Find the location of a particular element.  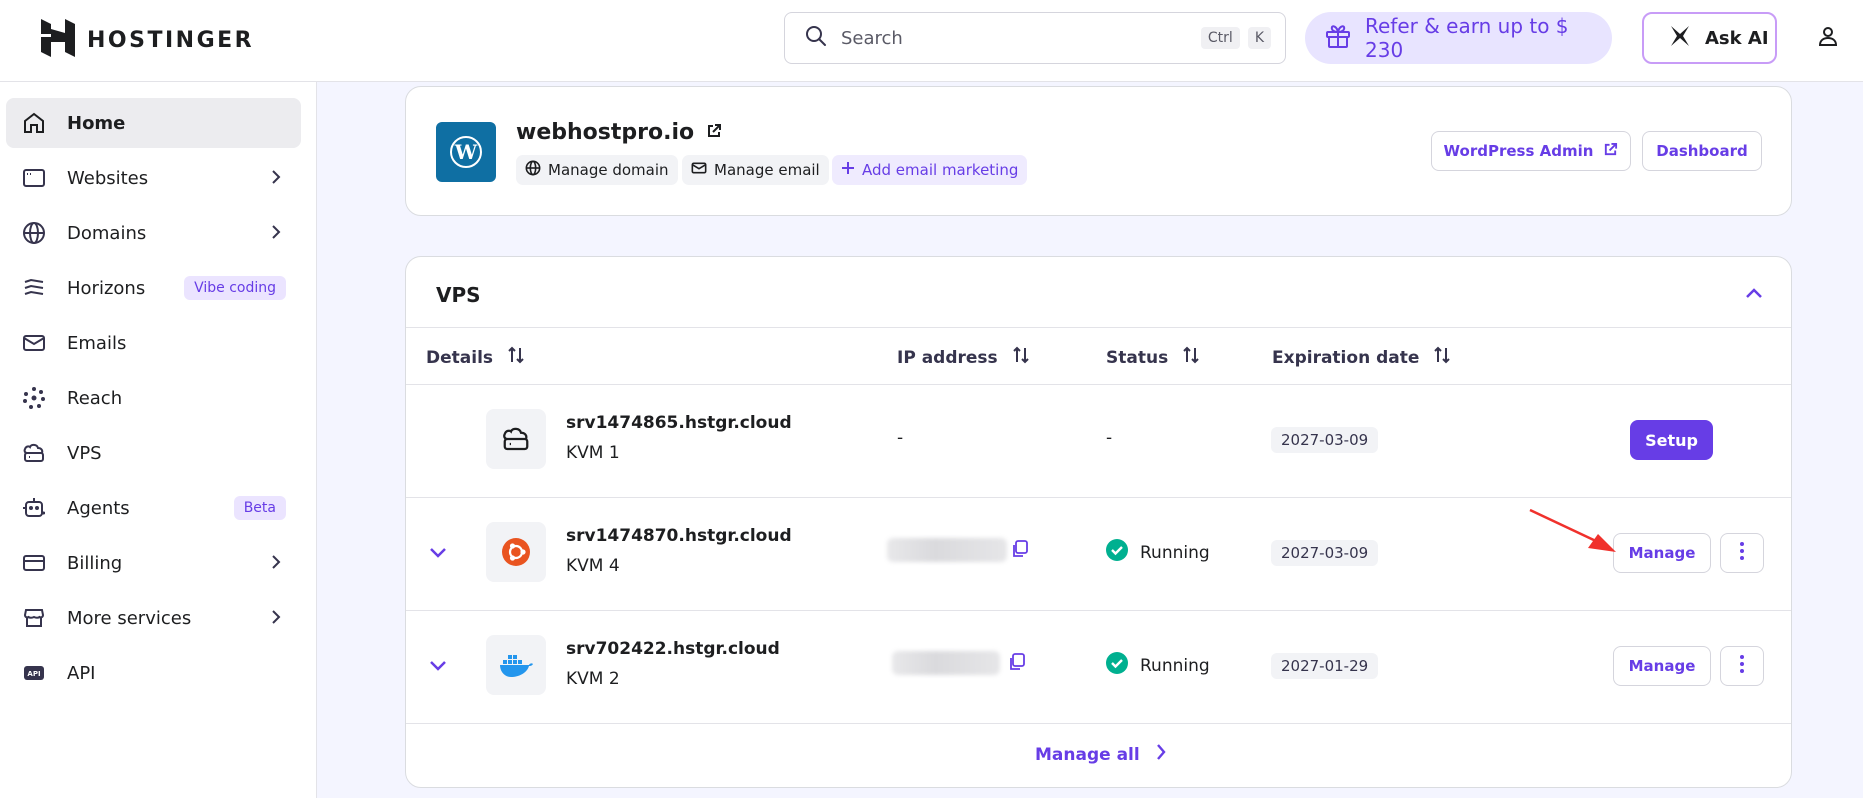

manage-email-chip: Manage email is located at coordinates (755, 170).